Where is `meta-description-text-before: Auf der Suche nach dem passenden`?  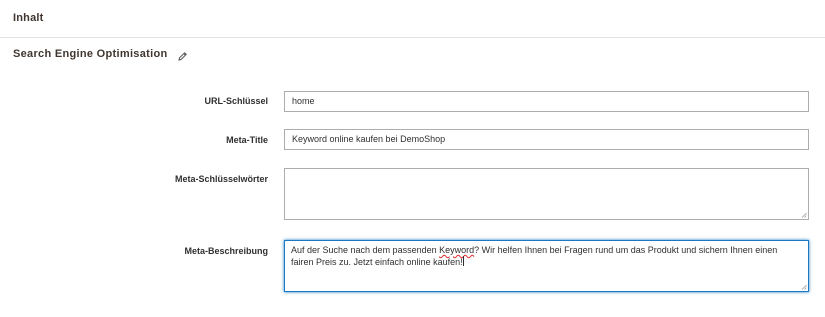
meta-description-text-before: Auf der Suche nach dem passenden is located at coordinates (365, 250).